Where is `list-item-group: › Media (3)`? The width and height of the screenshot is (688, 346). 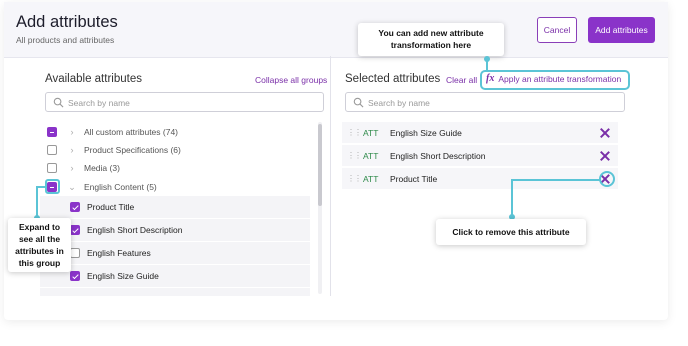 list-item-group: › Media (3) is located at coordinates (83, 168).